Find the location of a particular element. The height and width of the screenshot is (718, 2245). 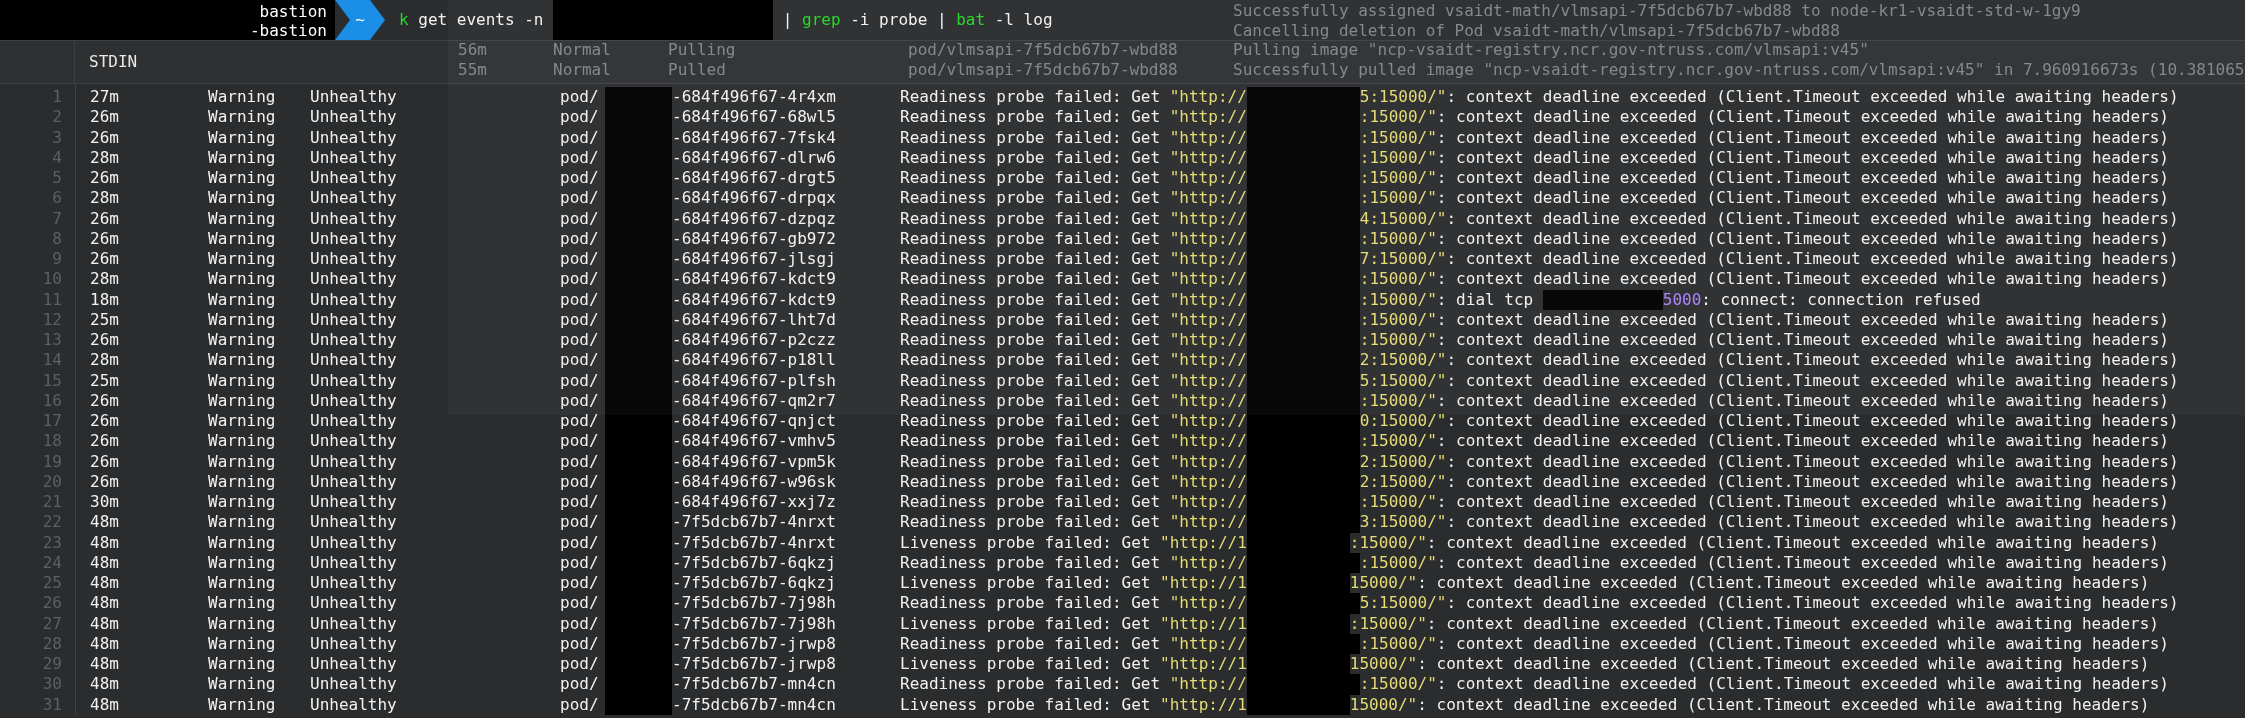

pod-name: -684f496f67-jlsgj is located at coordinates (754, 259).